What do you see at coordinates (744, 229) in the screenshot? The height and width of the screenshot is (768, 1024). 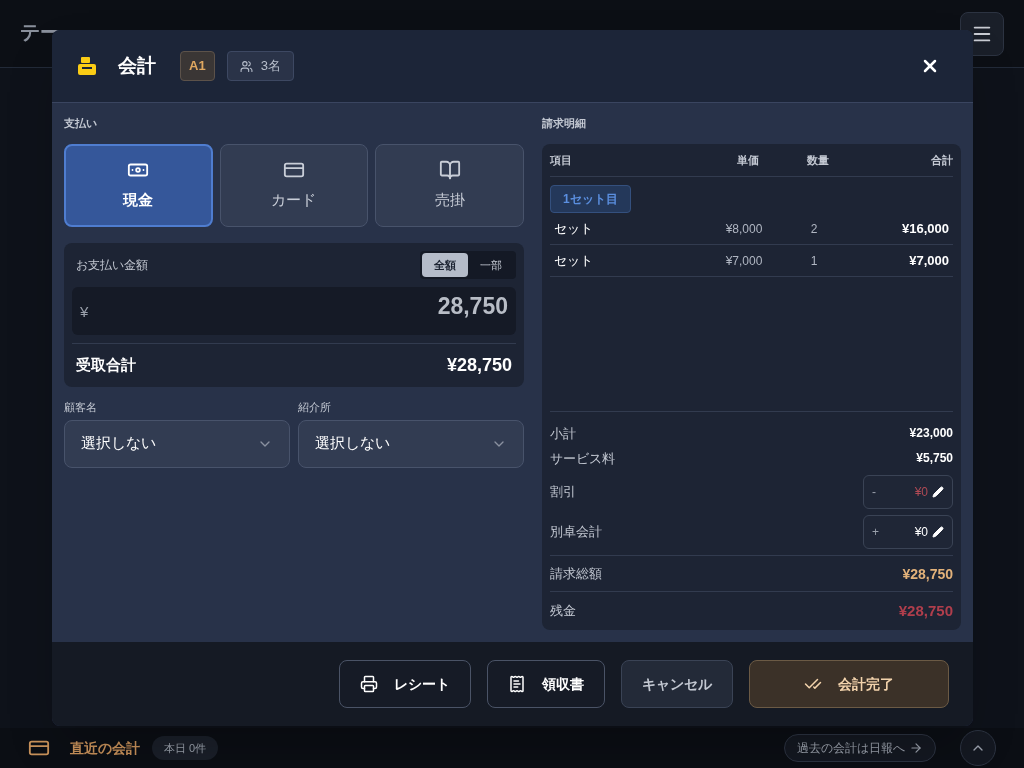 I see `unit-price: ¥8,000` at bounding box center [744, 229].